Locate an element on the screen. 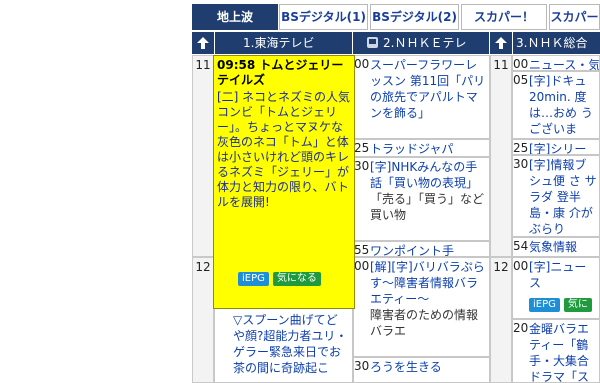 This screenshot has width=600, height=383. popup-actions: iEPG 気になる is located at coordinates (281, 278).